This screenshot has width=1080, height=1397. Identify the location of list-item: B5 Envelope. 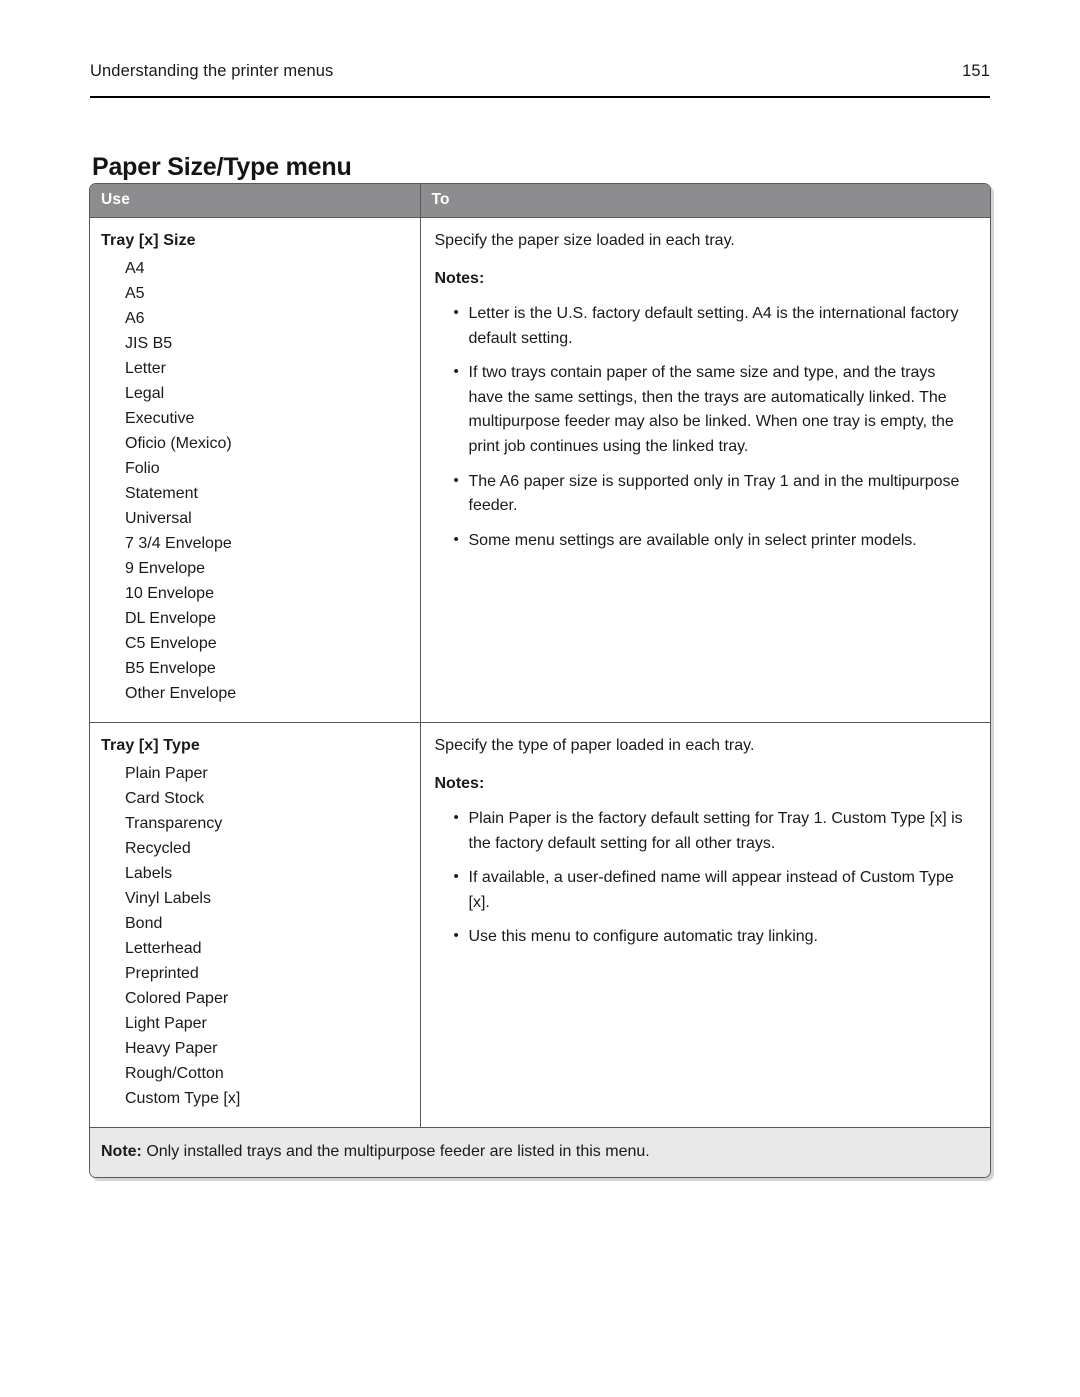
(170, 668).